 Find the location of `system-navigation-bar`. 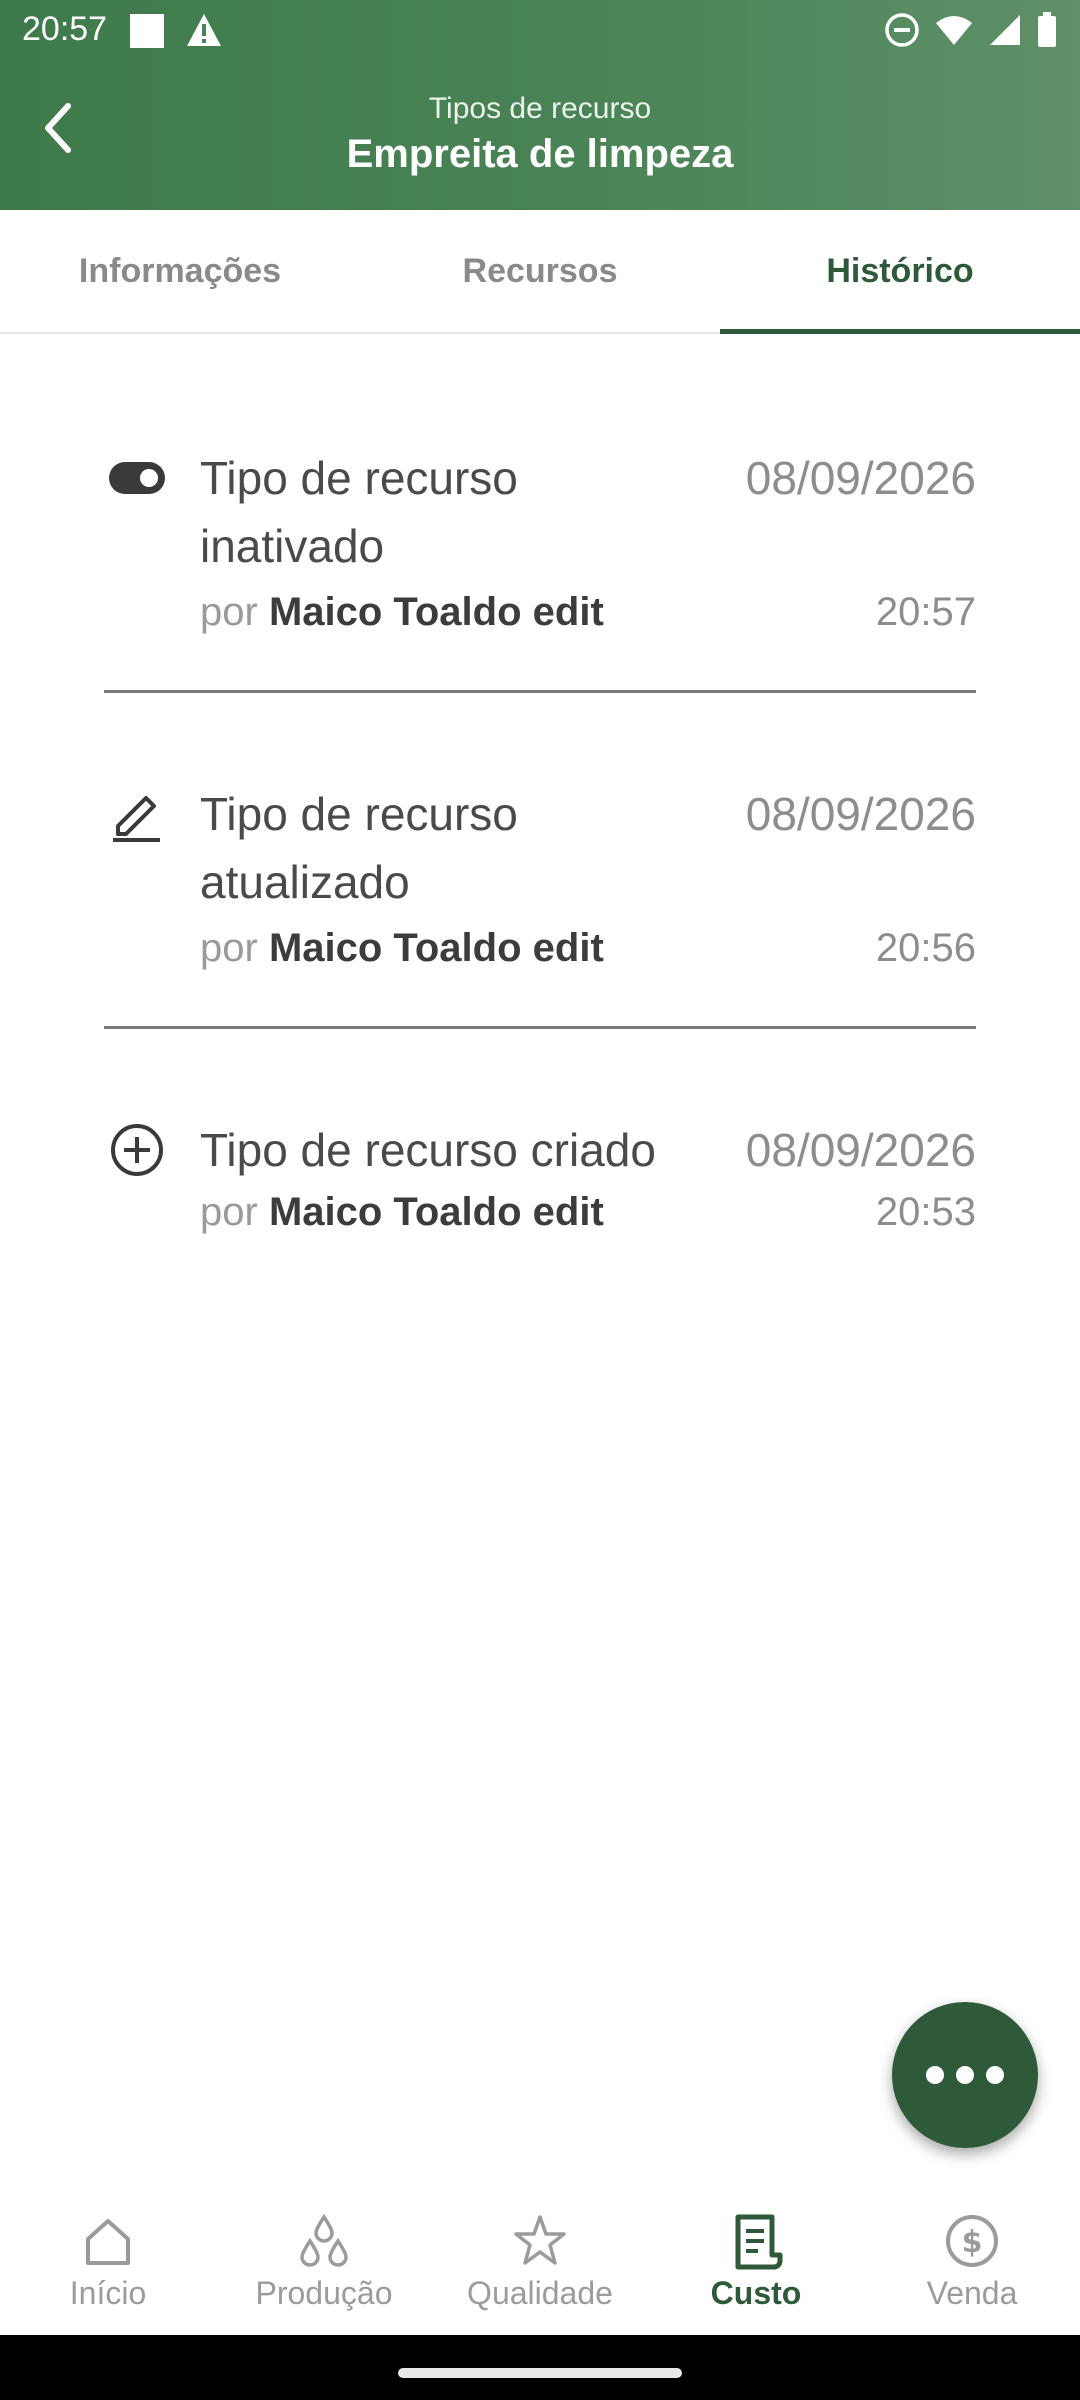

system-navigation-bar is located at coordinates (540, 2367).